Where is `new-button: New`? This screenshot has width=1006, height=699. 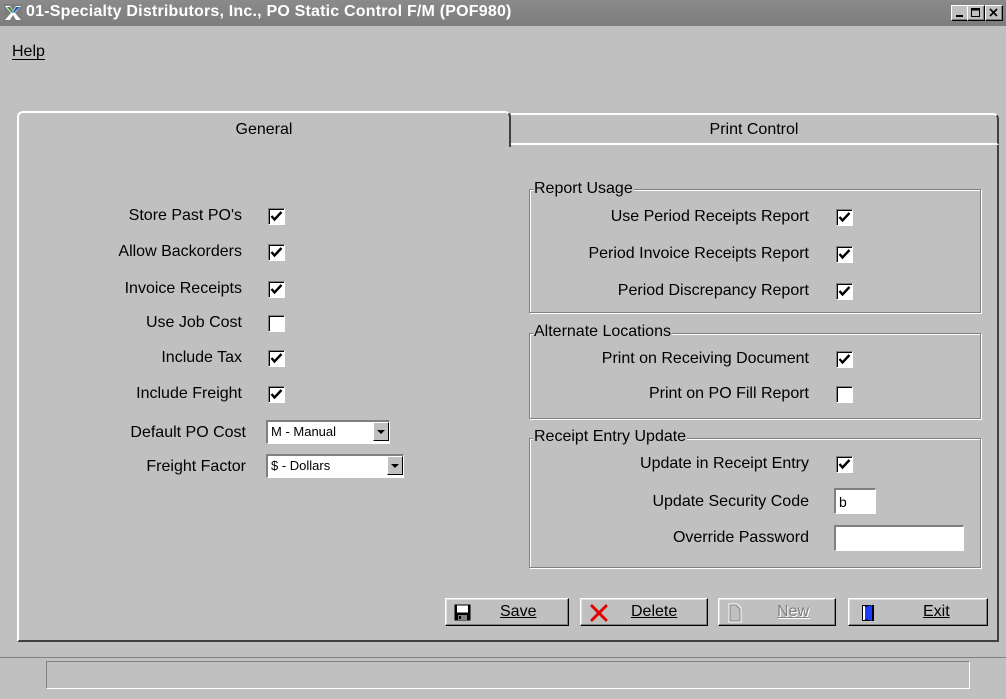 new-button: New is located at coordinates (777, 612).